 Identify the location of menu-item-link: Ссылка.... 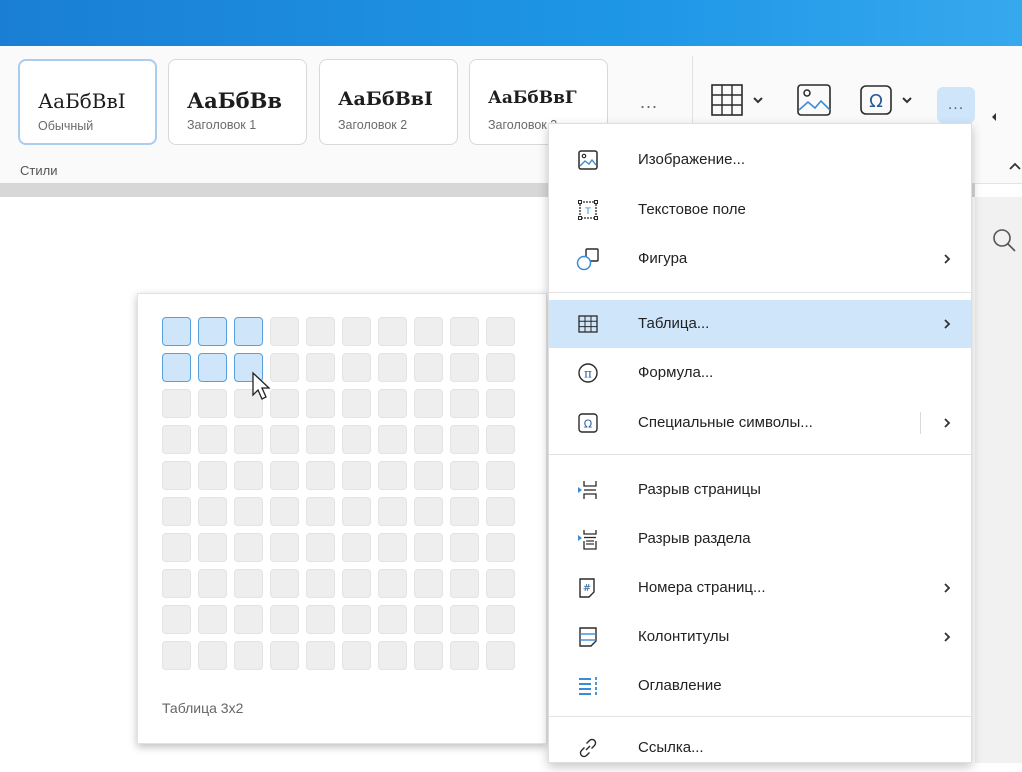
(760, 748).